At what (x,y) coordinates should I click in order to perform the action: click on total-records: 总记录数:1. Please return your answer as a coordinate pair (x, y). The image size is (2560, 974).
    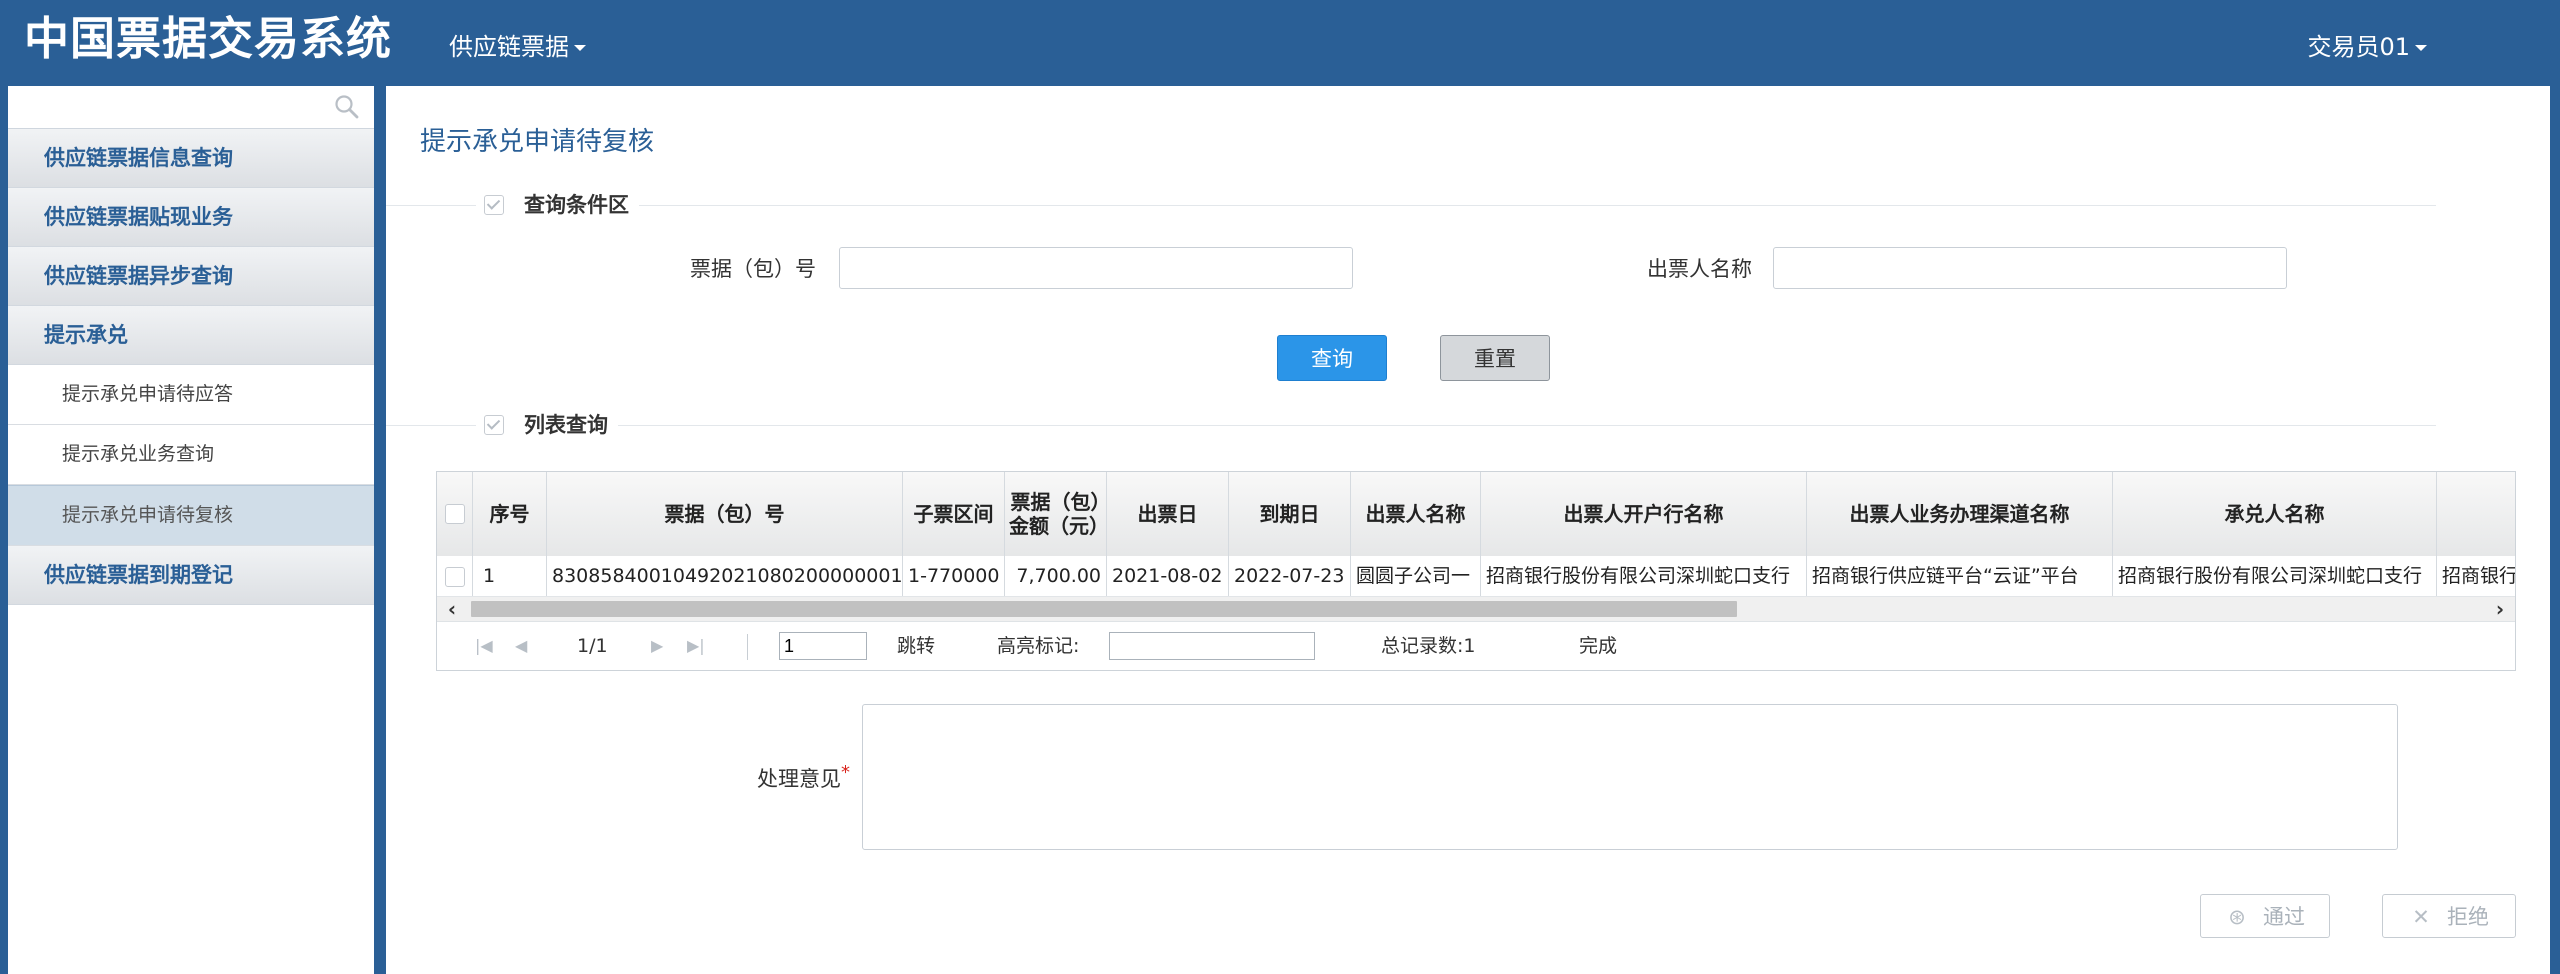
    Looking at the image, I should click on (1428, 646).